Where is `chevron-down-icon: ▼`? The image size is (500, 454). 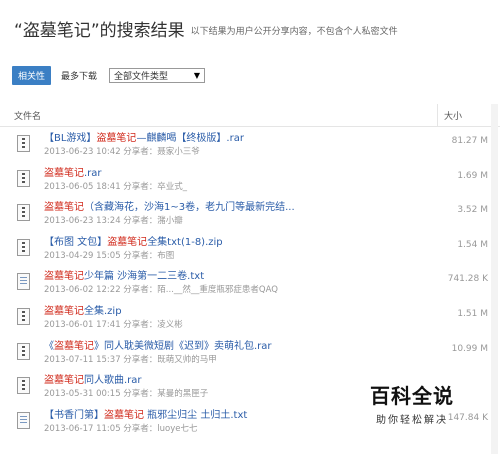
chevron-down-icon: ▼ is located at coordinates (197, 75).